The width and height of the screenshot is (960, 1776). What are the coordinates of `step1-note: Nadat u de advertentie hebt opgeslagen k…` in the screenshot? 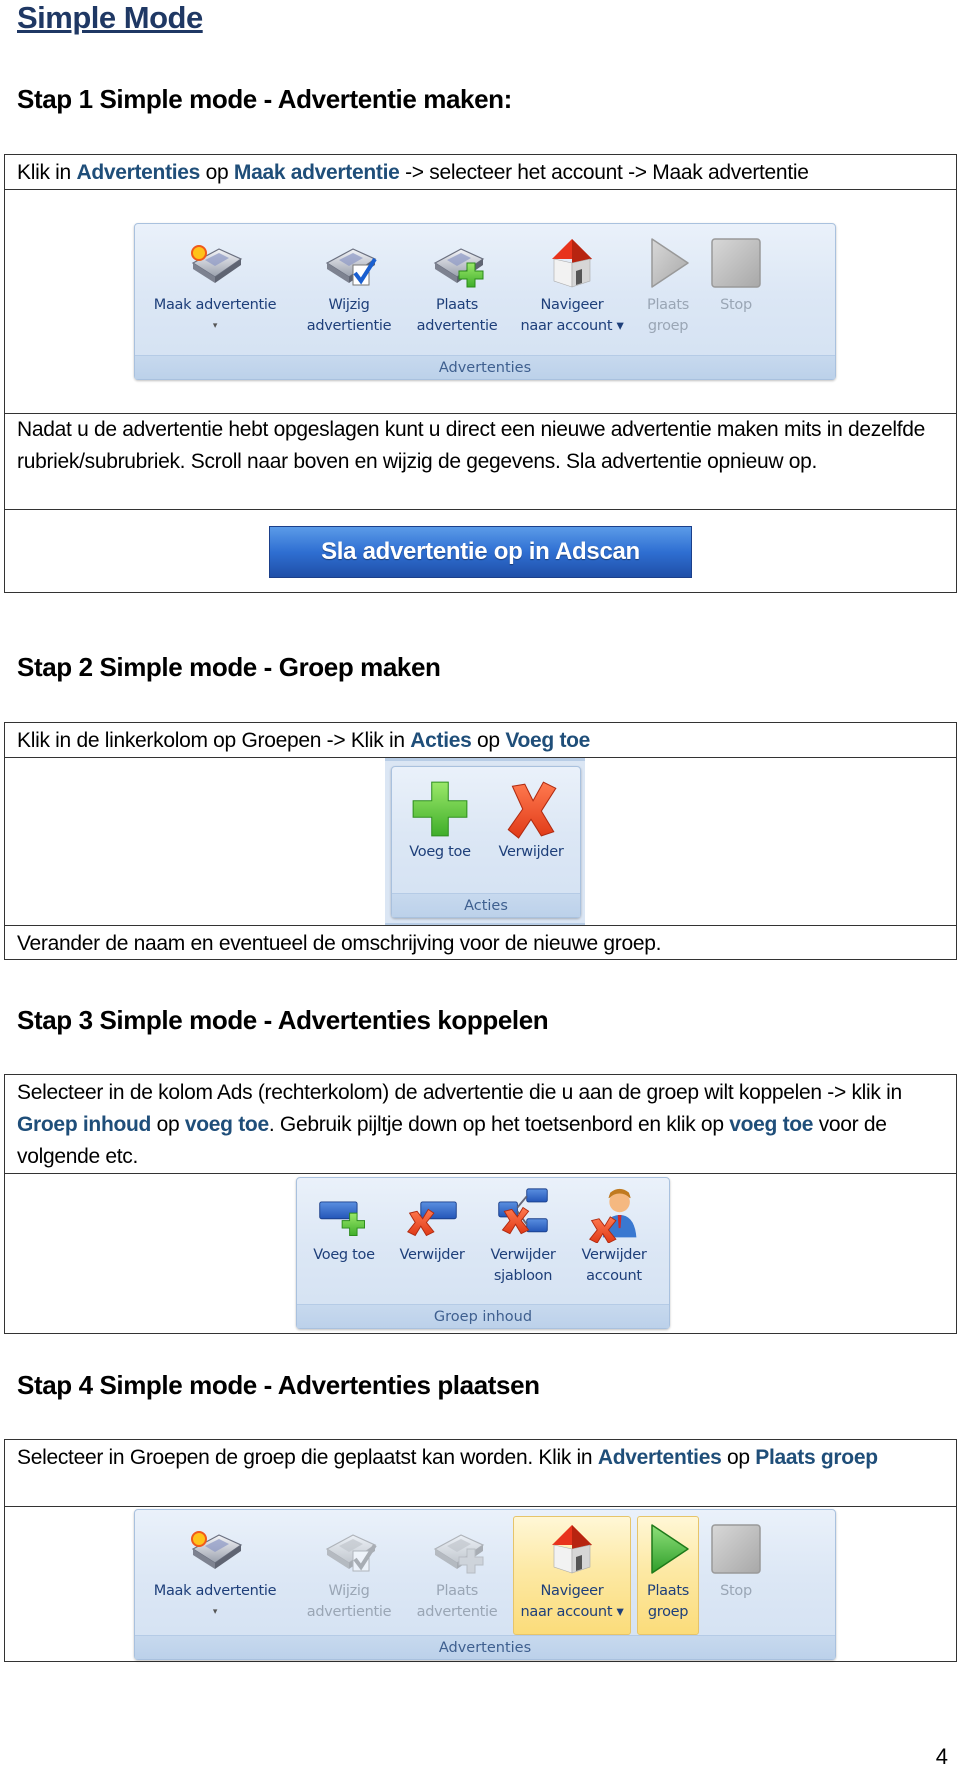 It's located at (480, 461).